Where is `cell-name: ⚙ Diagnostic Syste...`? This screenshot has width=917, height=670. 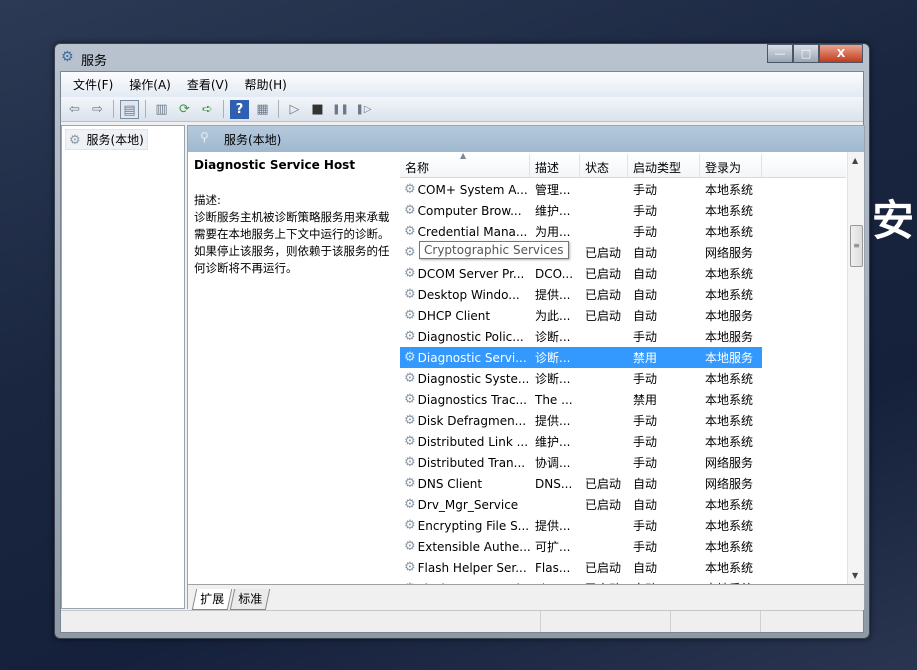
cell-name: ⚙ Diagnostic Syste... is located at coordinates (465, 378).